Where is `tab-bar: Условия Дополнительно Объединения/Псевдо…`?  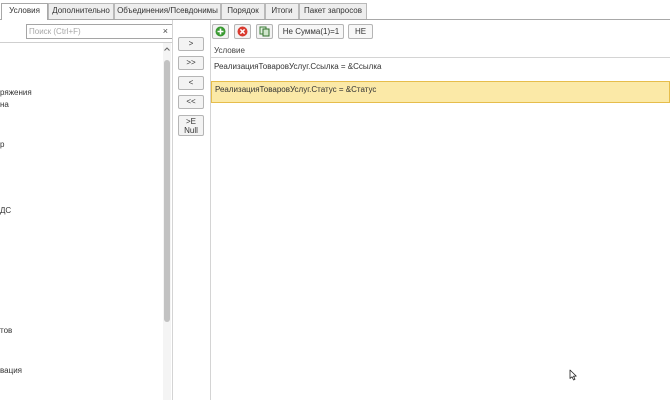
tab-bar: Условия Дополнительно Объединения/Псевдо… is located at coordinates (335, 10).